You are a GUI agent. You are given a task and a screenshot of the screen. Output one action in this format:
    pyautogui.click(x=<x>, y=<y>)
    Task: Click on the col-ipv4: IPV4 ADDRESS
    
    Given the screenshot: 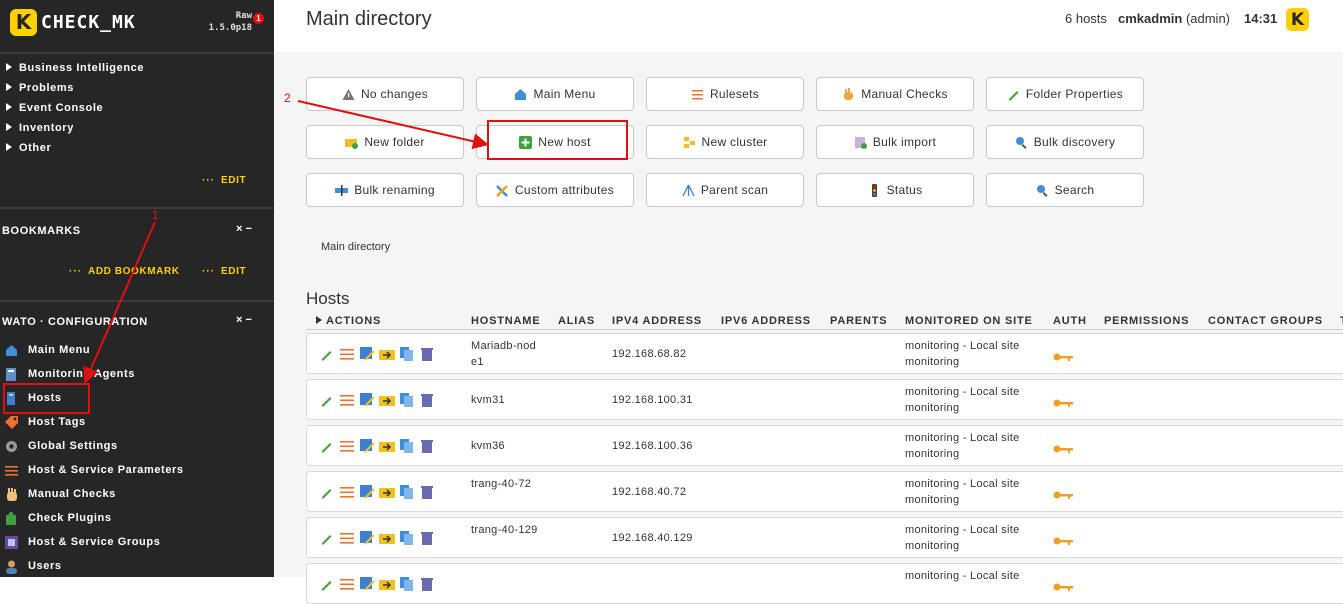 What is the action you would take?
    pyautogui.click(x=657, y=321)
    